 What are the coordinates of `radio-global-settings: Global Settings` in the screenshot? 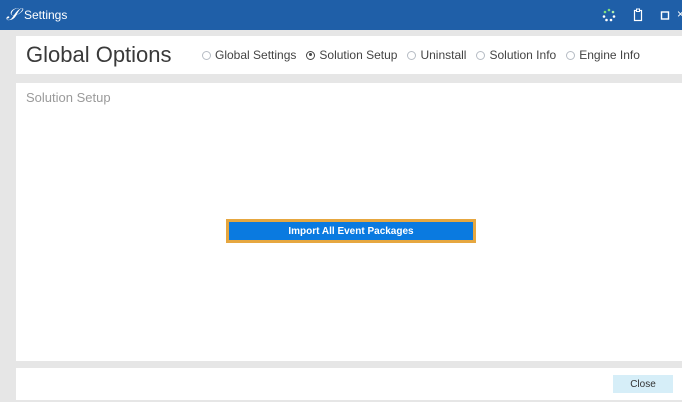 It's located at (249, 55).